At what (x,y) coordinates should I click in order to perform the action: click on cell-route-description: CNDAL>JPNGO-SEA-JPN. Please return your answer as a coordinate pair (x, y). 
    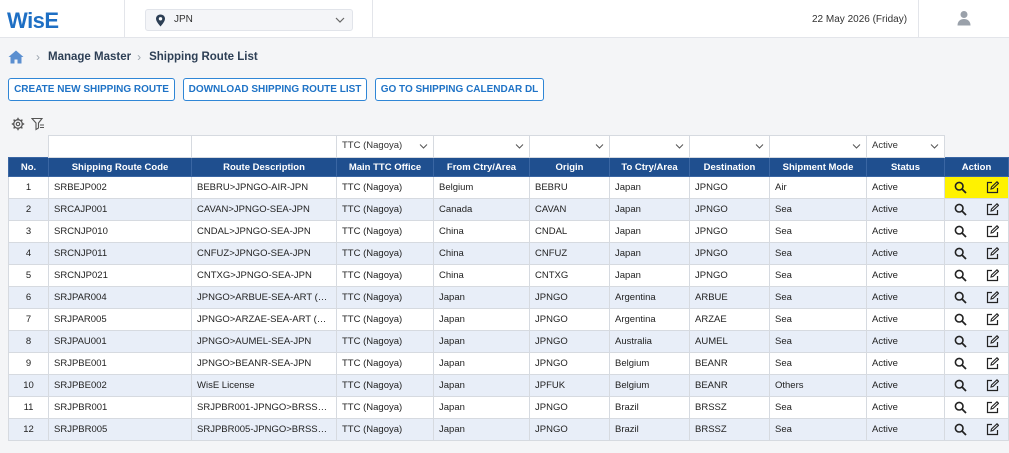
    Looking at the image, I should click on (264, 231).